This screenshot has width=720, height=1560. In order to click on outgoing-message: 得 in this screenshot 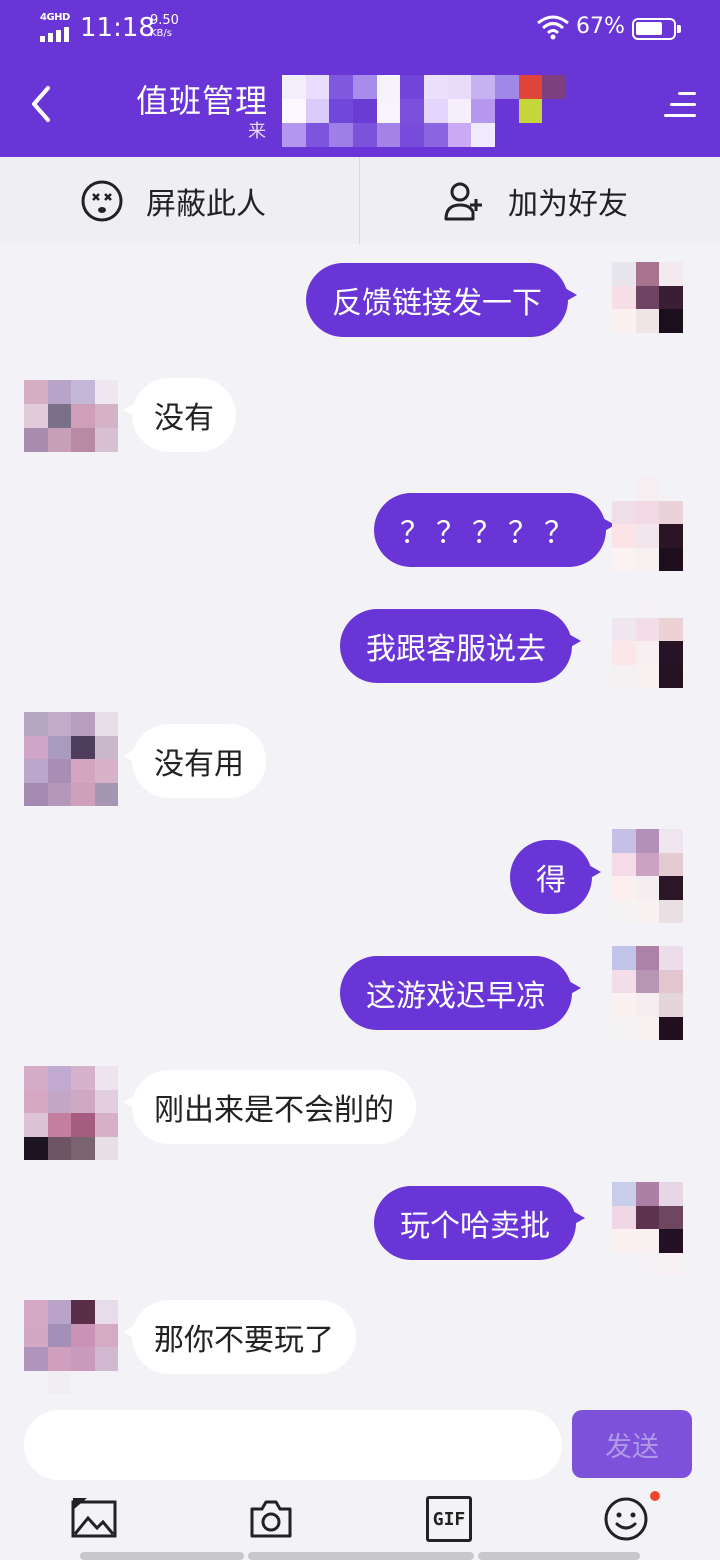, I will do `click(555, 877)`.